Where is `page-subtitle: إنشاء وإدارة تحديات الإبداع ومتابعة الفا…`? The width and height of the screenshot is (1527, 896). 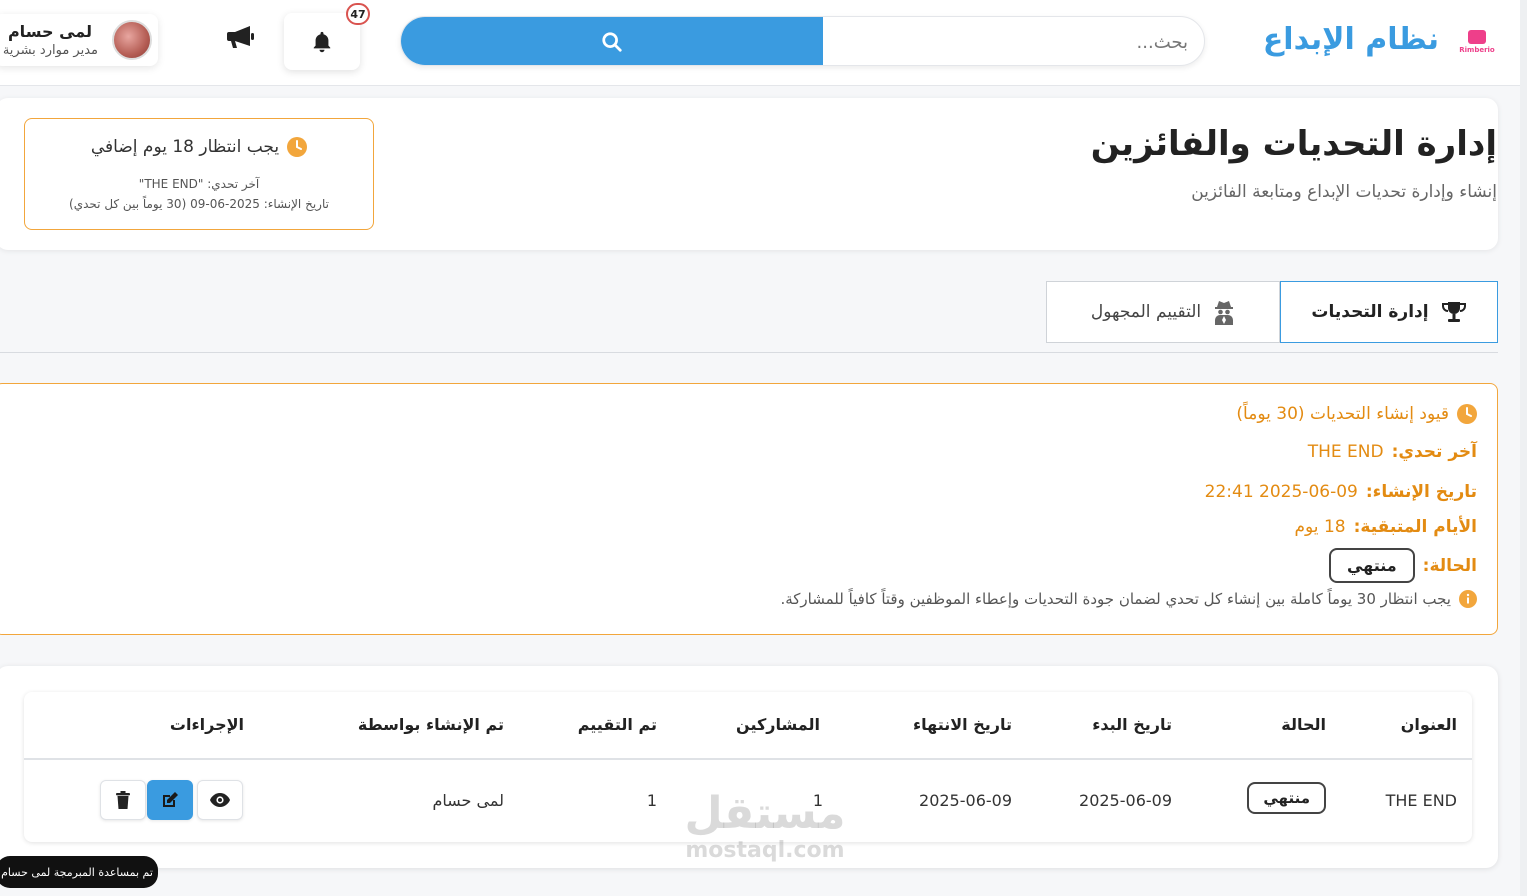 page-subtitle: إنشاء وإدارة تحديات الإبداع ومتابعة الفا… is located at coordinates (1344, 192).